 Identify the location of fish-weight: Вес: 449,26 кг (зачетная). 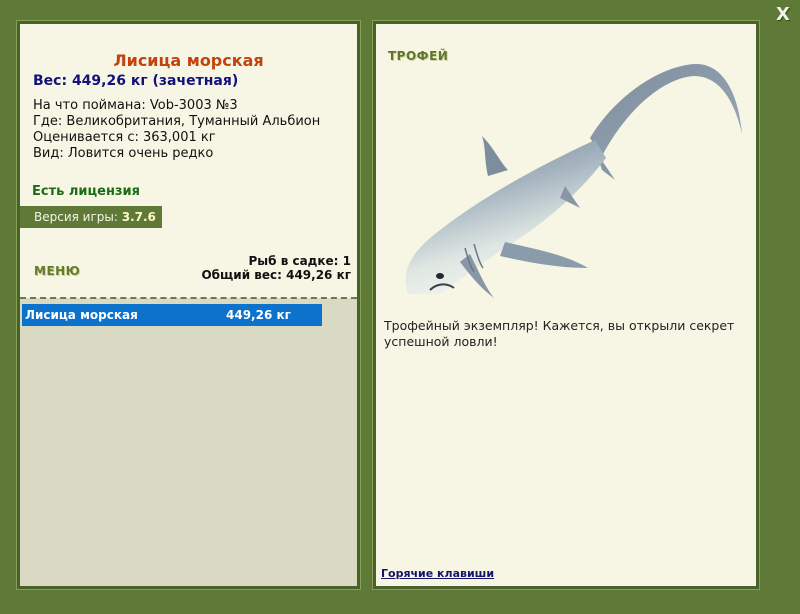
(136, 81).